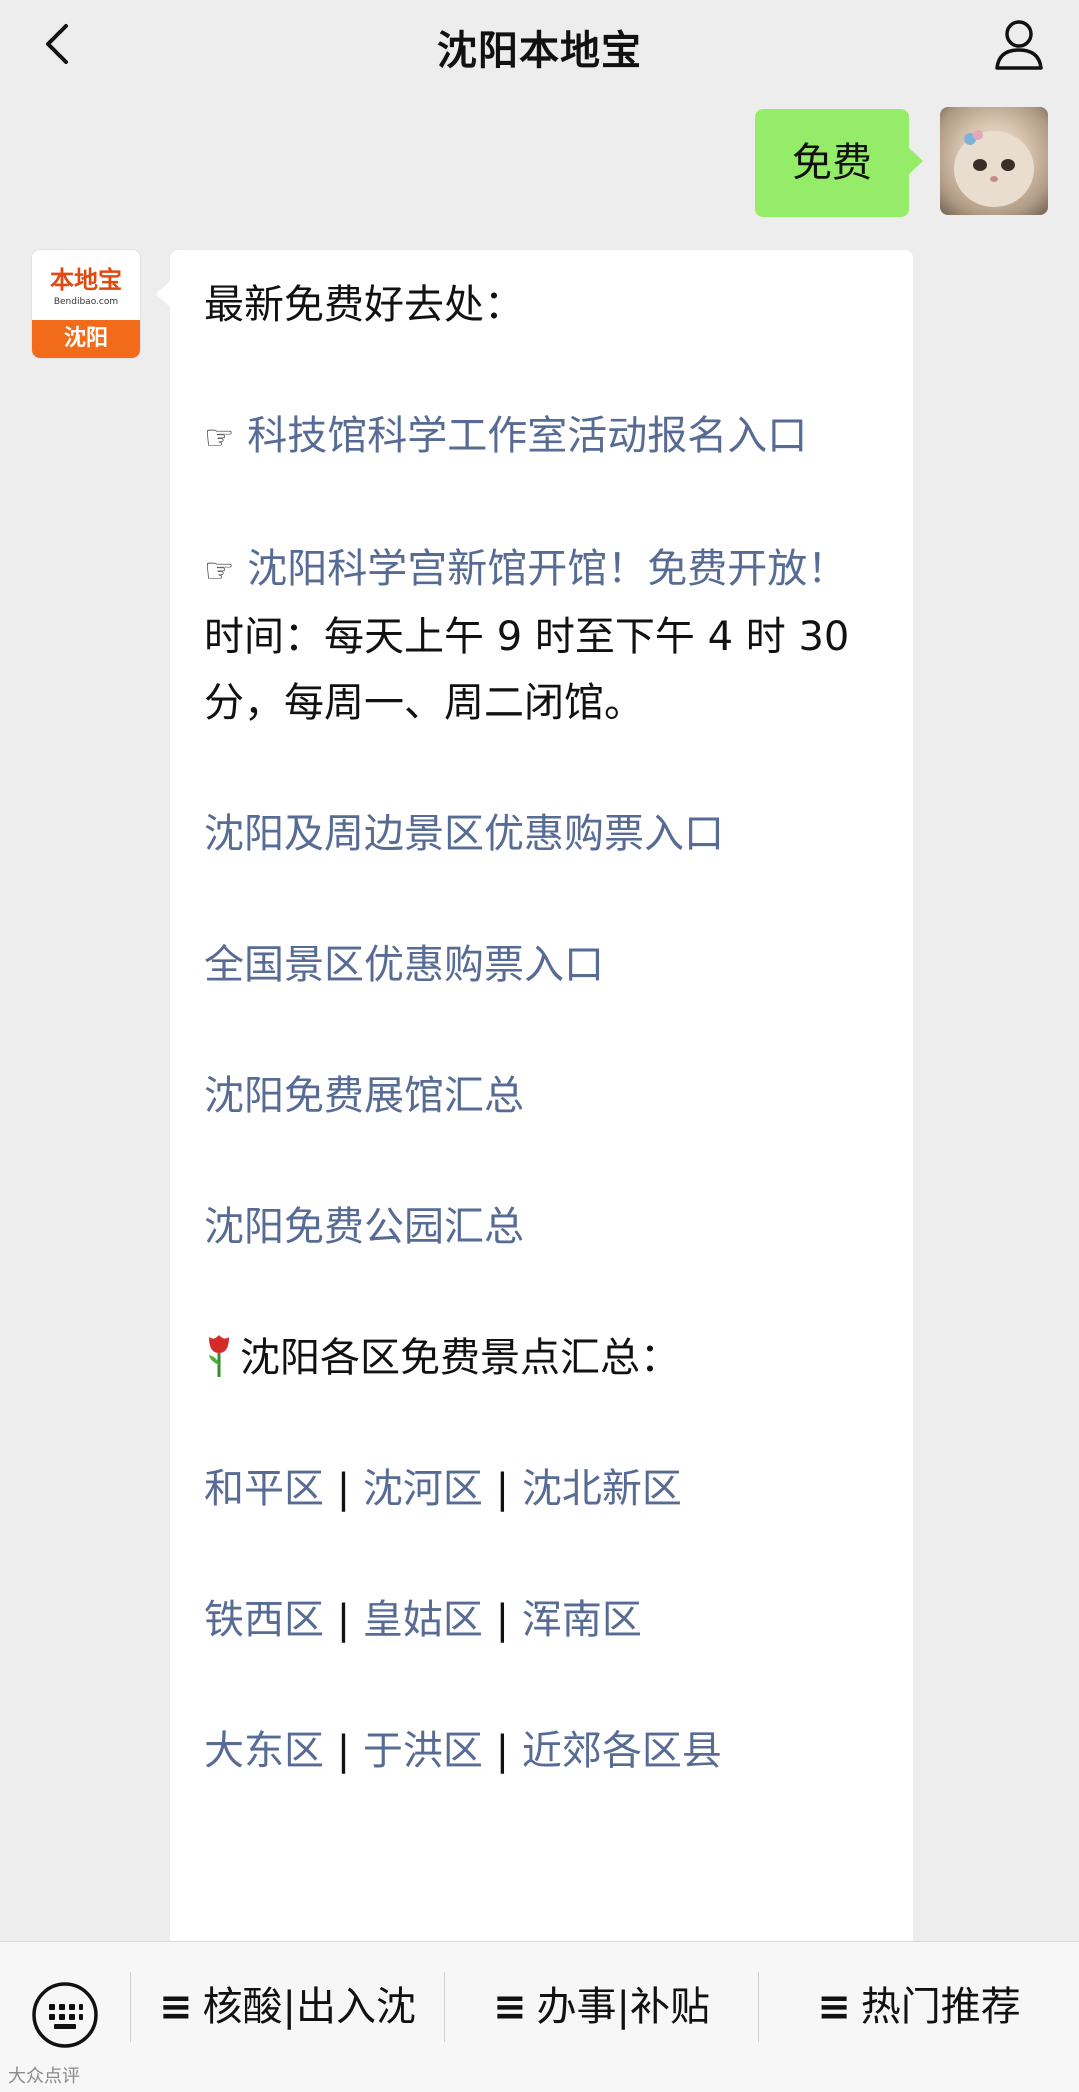  What do you see at coordinates (364, 1096) in the screenshot?
I see `link-free-museums: 沈阳免费展馆汇总` at bounding box center [364, 1096].